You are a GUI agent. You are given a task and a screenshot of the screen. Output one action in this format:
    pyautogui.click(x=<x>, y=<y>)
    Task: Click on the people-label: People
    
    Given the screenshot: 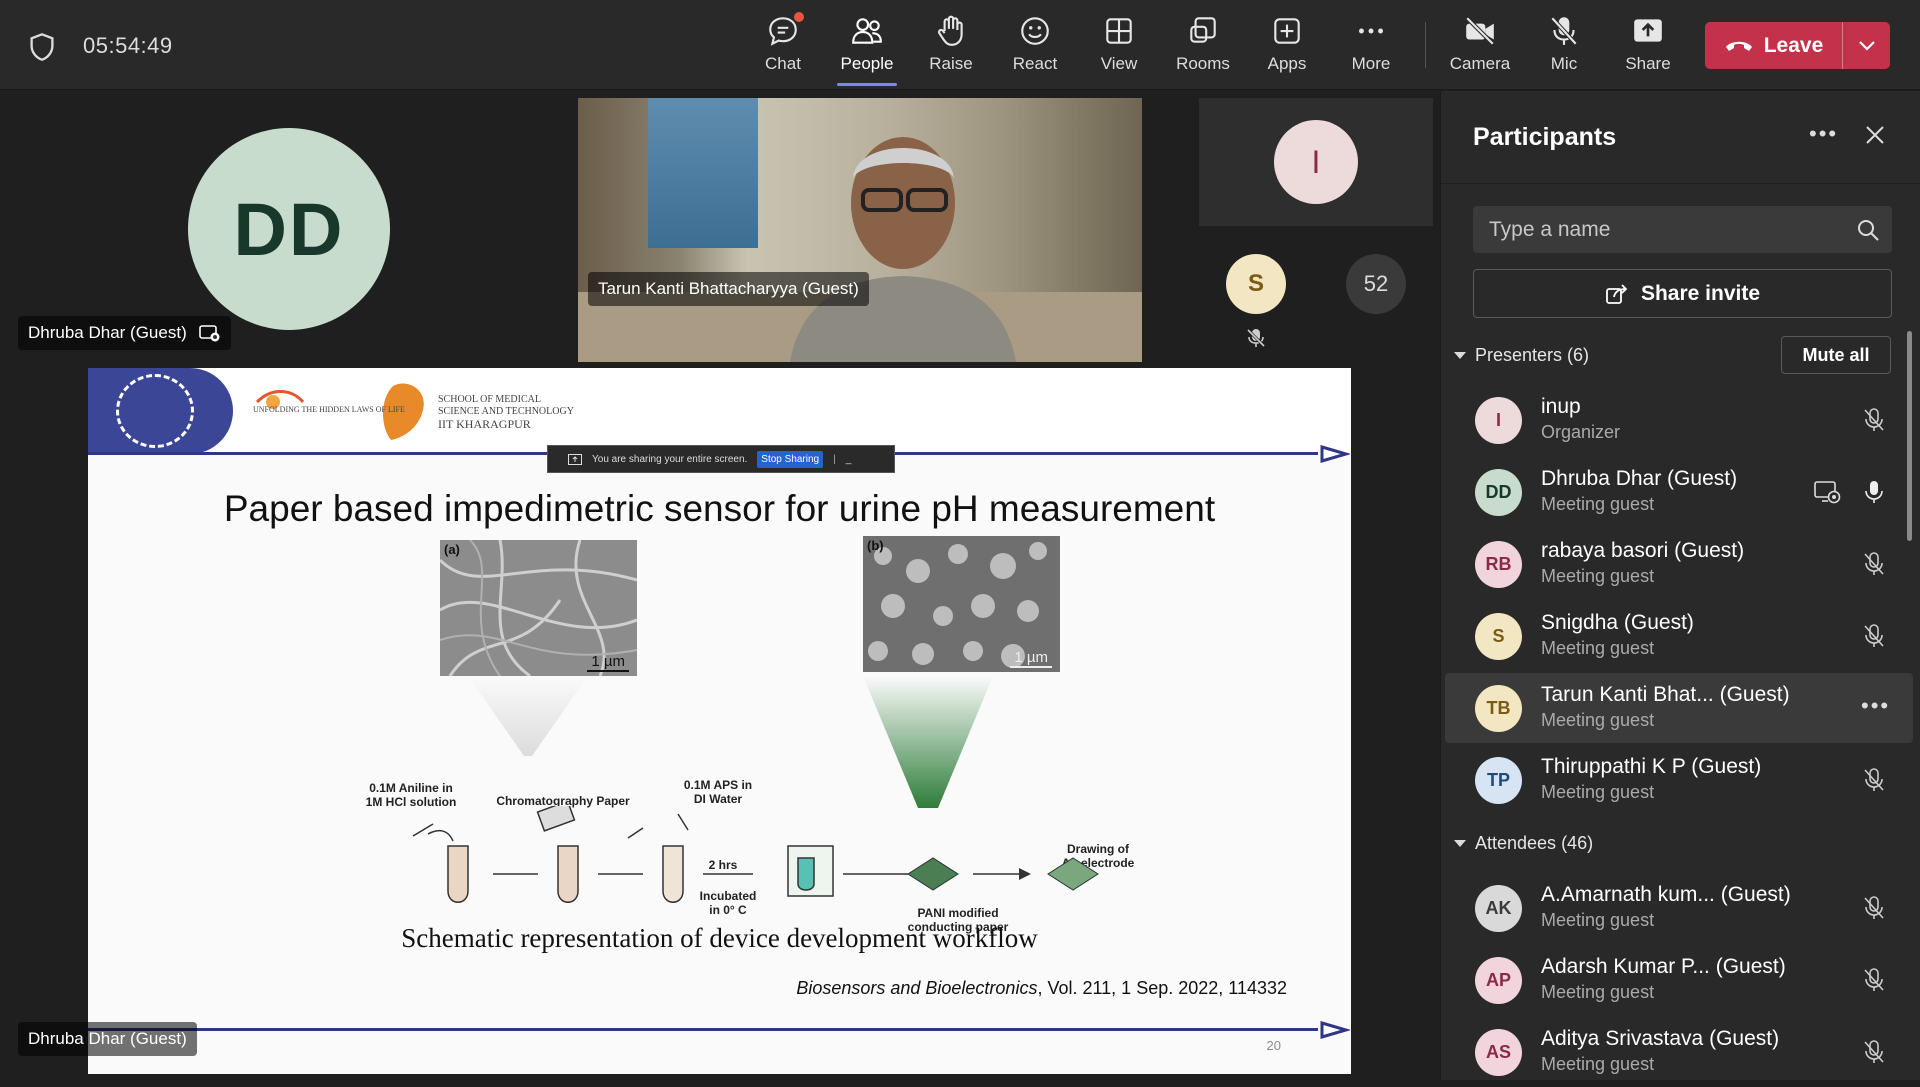 What is the action you would take?
    pyautogui.click(x=867, y=63)
    